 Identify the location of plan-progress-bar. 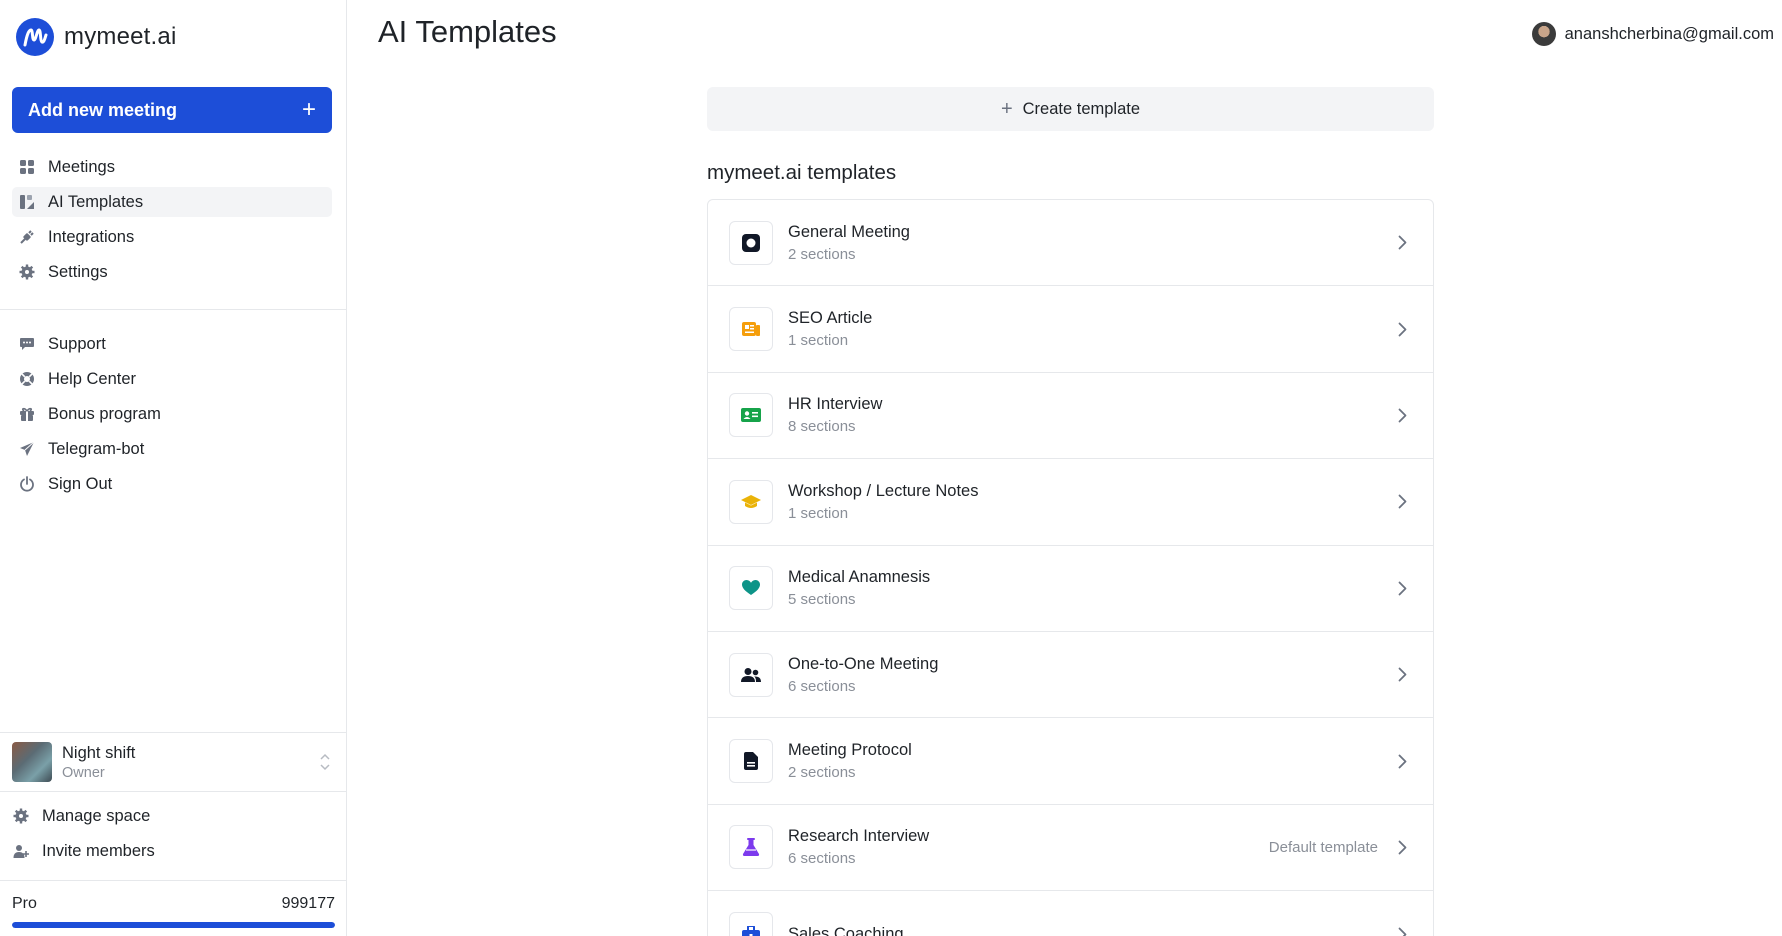
(173, 925).